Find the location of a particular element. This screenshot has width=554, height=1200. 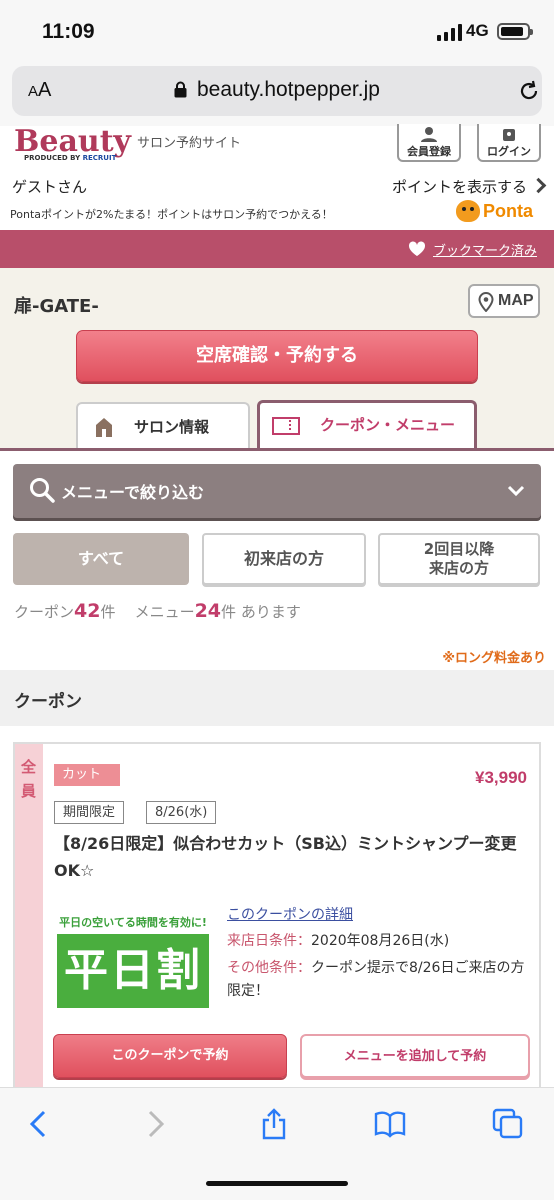

other-condition: その他条件：クーポン提示で8/26日ご来店の方限定！ is located at coordinates (376, 979).